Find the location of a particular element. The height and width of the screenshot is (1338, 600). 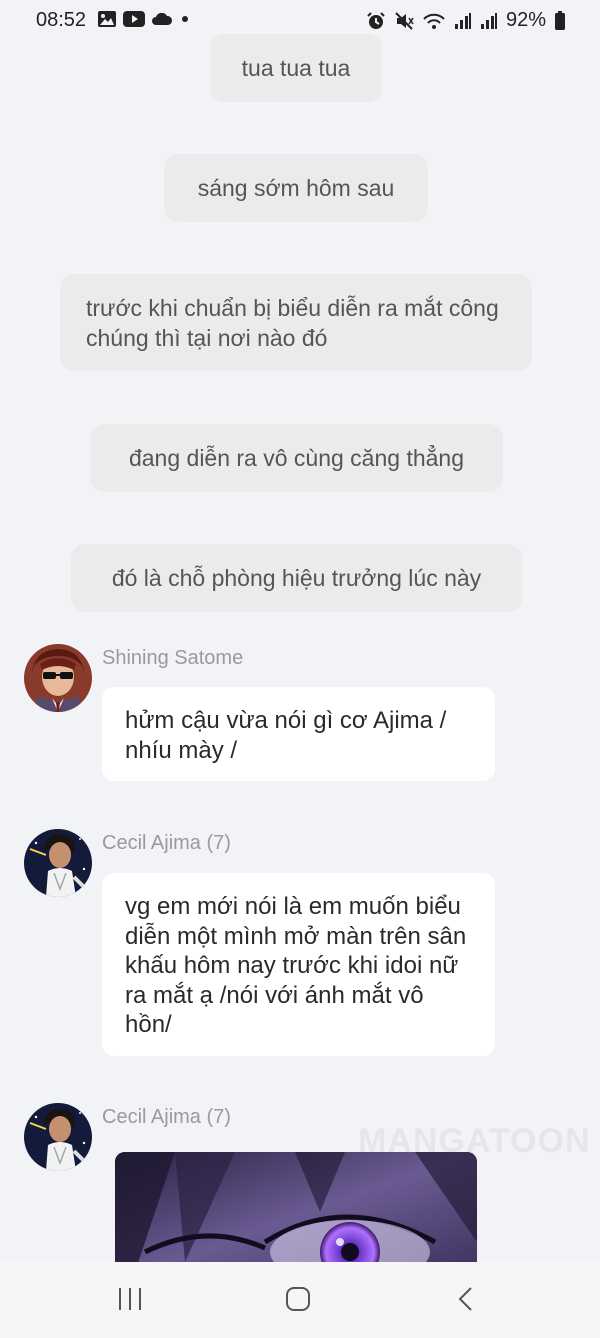

home-icon is located at coordinates (298, 1301).